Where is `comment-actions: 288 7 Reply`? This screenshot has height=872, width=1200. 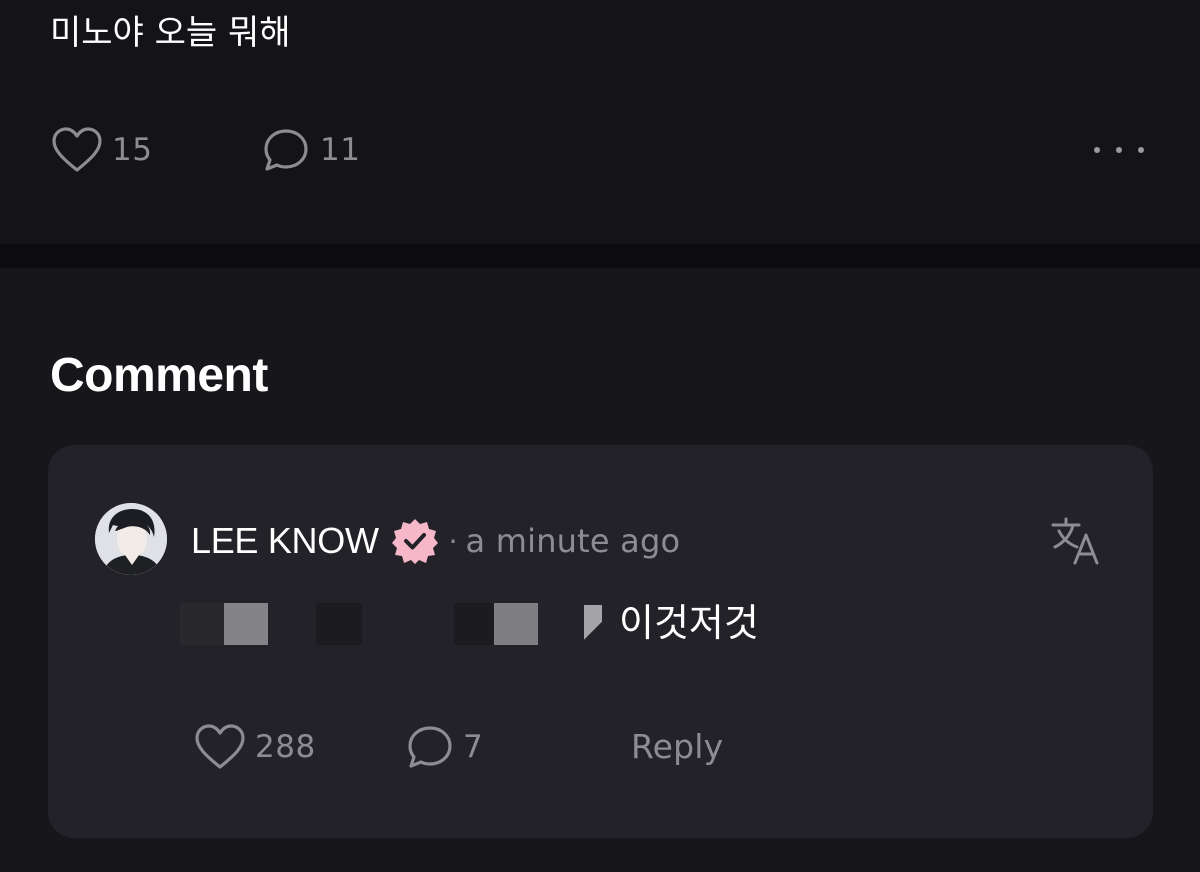 comment-actions: 288 7 Reply is located at coordinates (543, 747).